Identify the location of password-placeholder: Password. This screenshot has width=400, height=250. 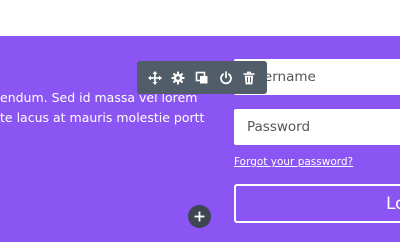
(279, 127).